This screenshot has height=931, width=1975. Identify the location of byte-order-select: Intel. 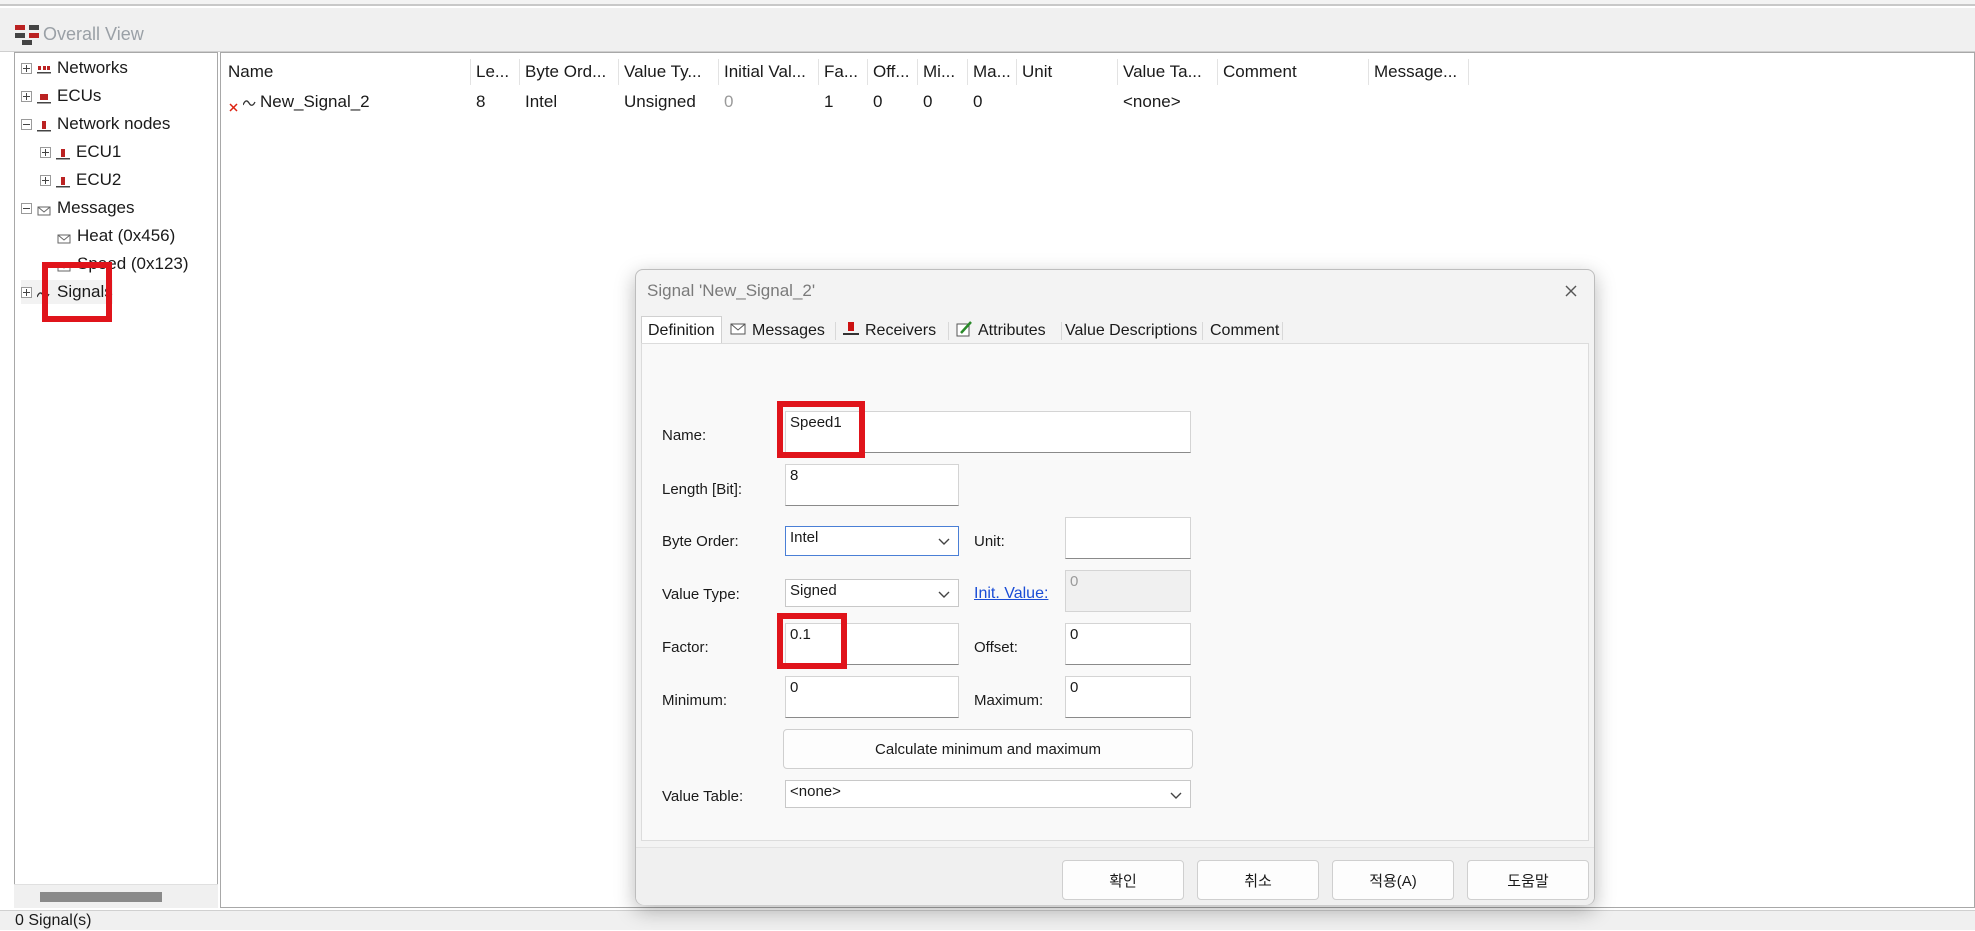
(872, 541).